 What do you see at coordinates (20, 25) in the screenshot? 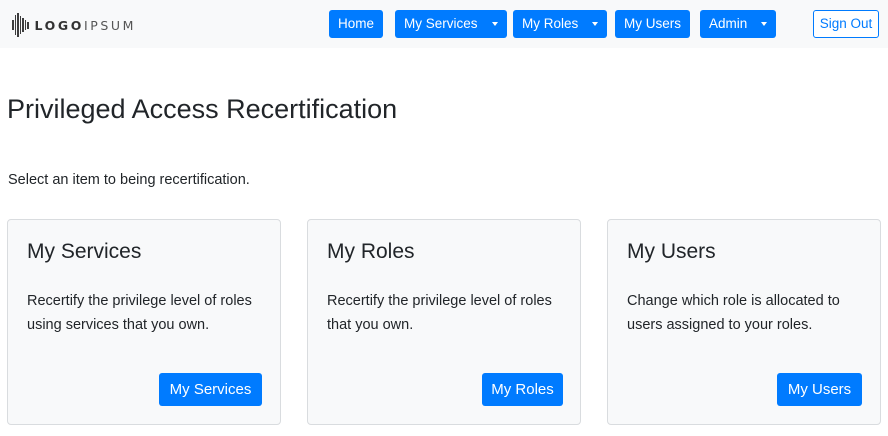
I see `logo-bars-icon` at bounding box center [20, 25].